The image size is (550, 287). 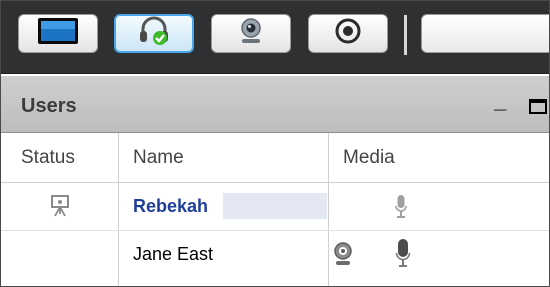 I want to click on name-highlight, so click(x=275, y=206).